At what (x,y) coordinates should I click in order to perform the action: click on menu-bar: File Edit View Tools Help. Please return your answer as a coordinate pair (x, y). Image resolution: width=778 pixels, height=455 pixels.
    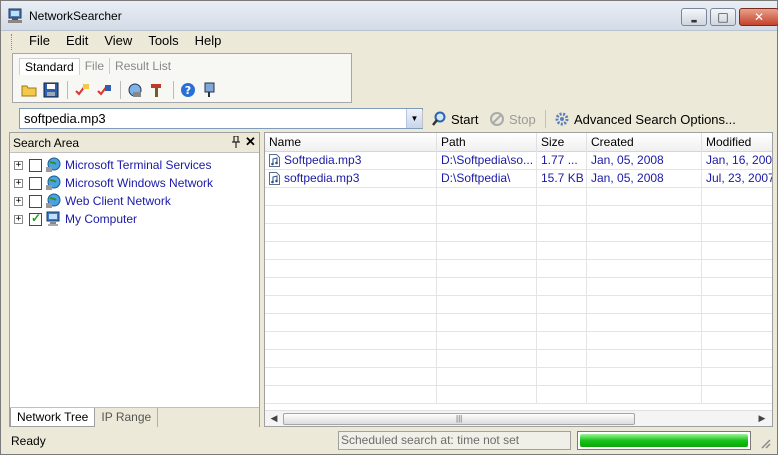
    Looking at the image, I should click on (120, 42).